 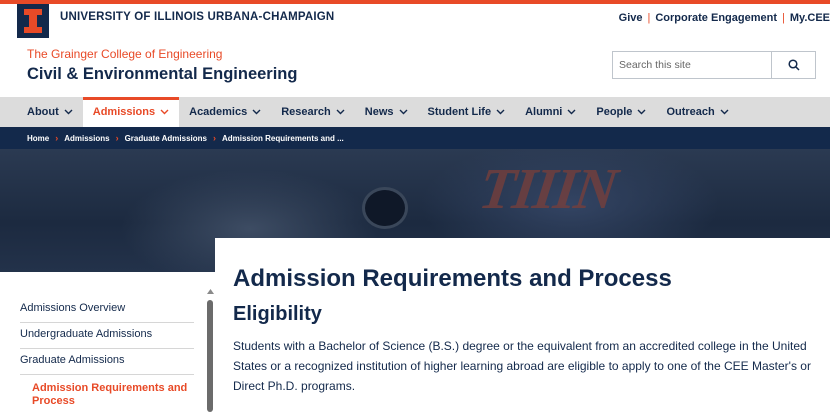 I want to click on nav-item-admissions: Admissions, so click(x=131, y=112).